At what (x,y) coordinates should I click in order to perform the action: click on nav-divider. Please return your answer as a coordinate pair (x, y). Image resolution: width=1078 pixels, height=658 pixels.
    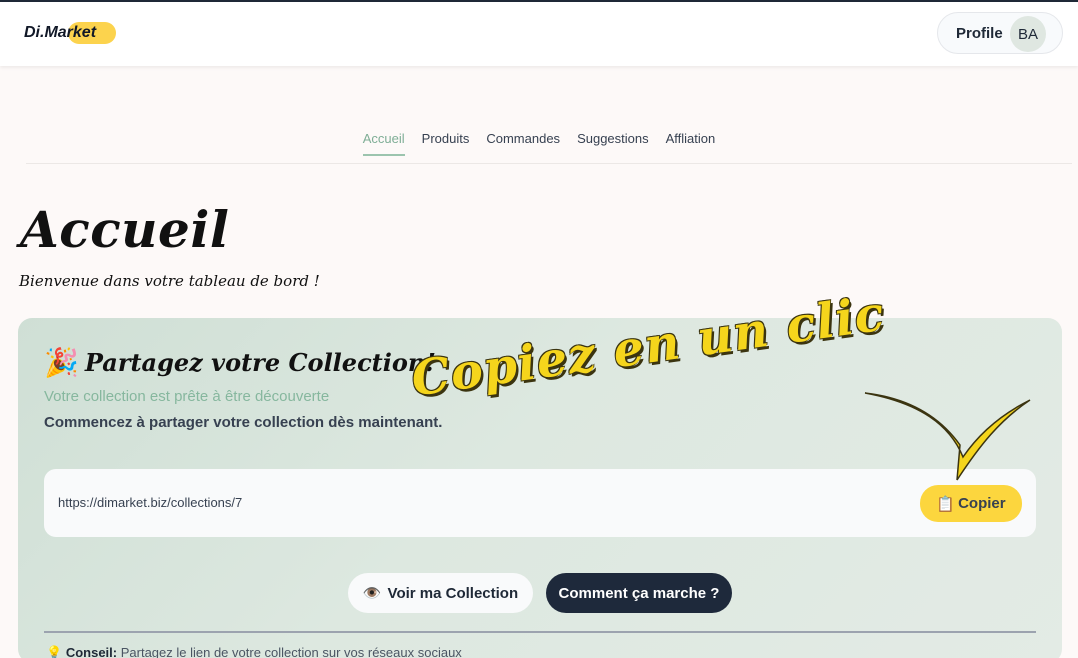
    Looking at the image, I should click on (549, 163).